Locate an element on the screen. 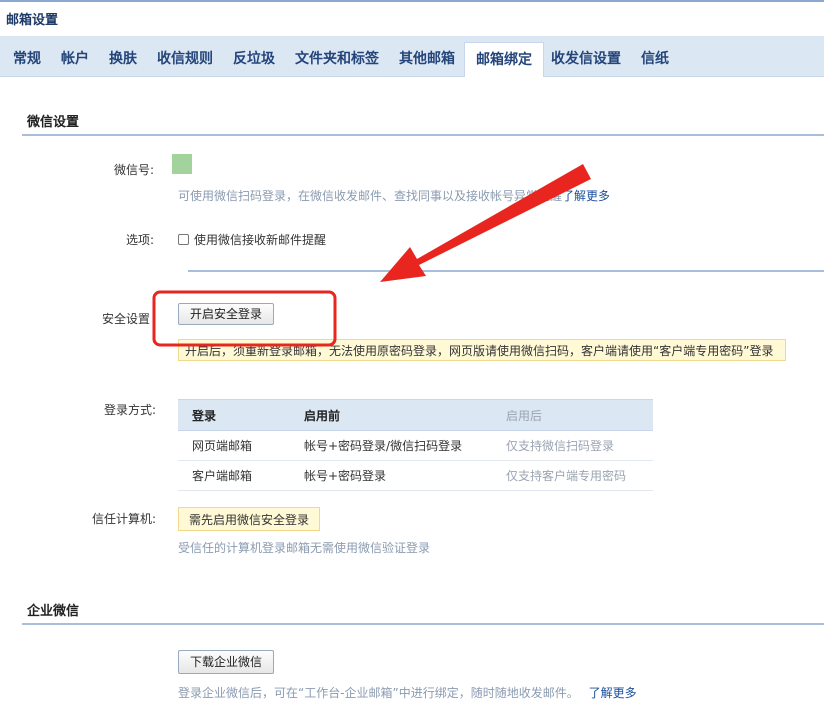  tab-general: 常规 is located at coordinates (27, 58).